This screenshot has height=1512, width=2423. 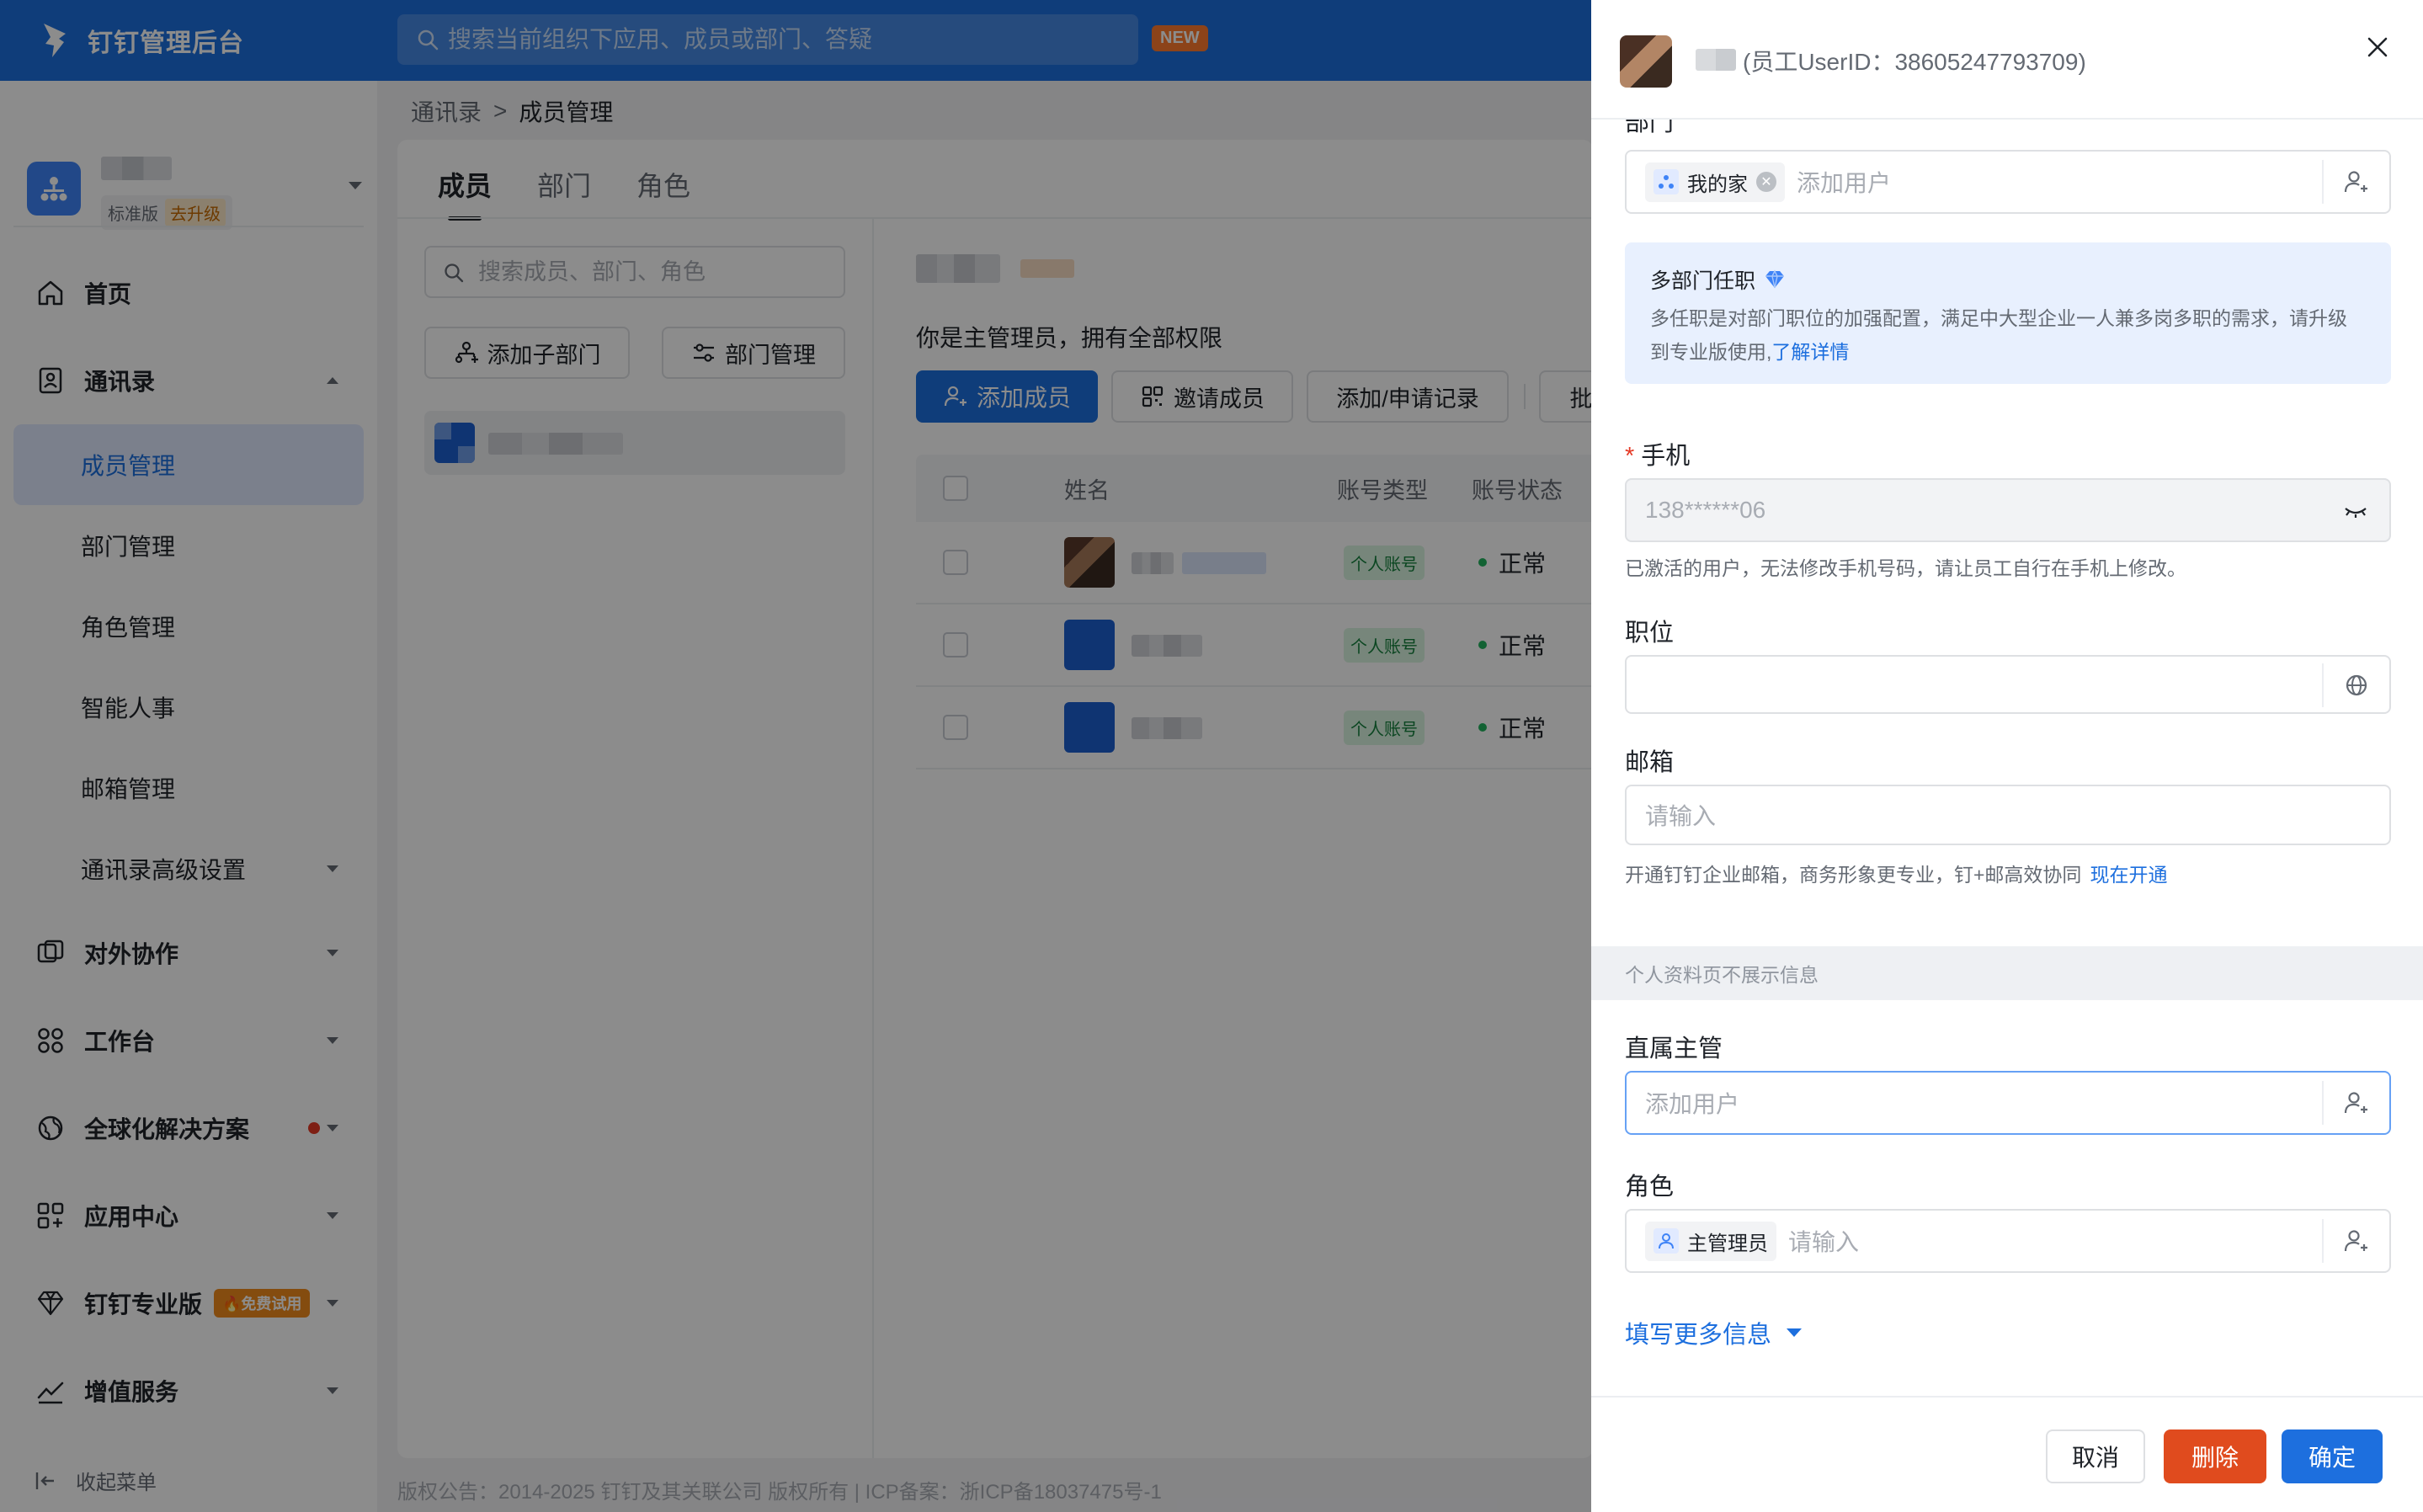 I want to click on drawer-footer: 取消 删除 确定, so click(x=2007, y=1454).